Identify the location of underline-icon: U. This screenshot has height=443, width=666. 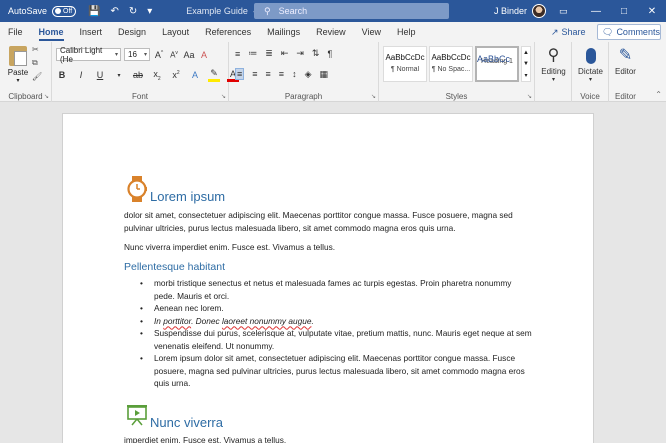
(100, 75).